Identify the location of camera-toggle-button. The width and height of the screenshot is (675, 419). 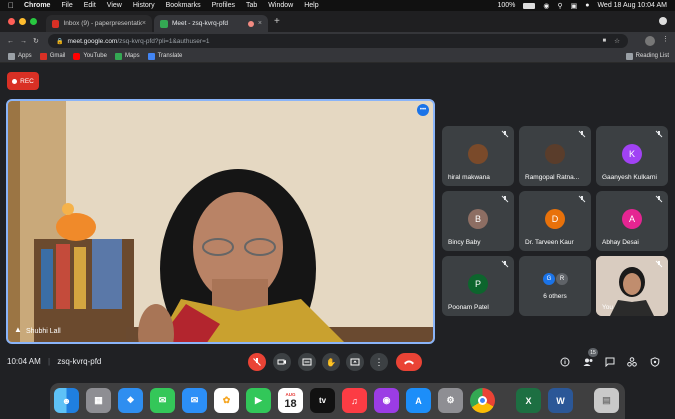
(282, 362).